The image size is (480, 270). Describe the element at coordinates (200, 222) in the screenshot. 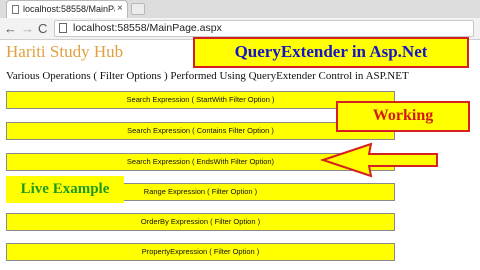

I see `orderby-filter-button: OrderBy Expression ( Filter Option )` at that location.